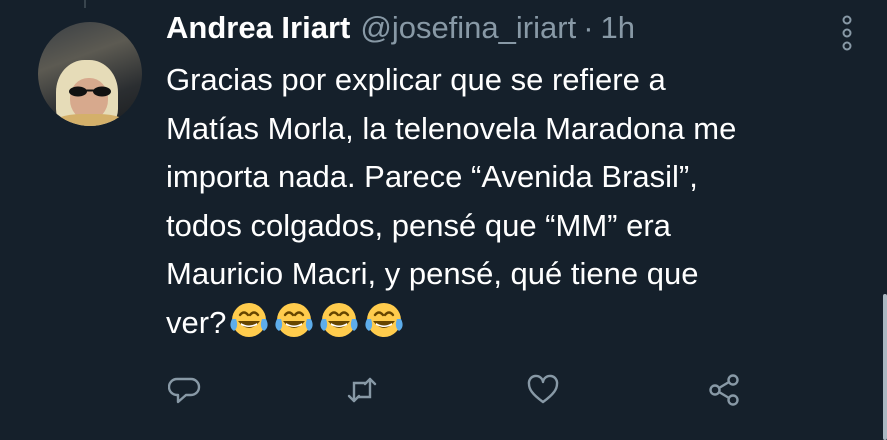  I want to click on more-vertical-icon, so click(847, 33).